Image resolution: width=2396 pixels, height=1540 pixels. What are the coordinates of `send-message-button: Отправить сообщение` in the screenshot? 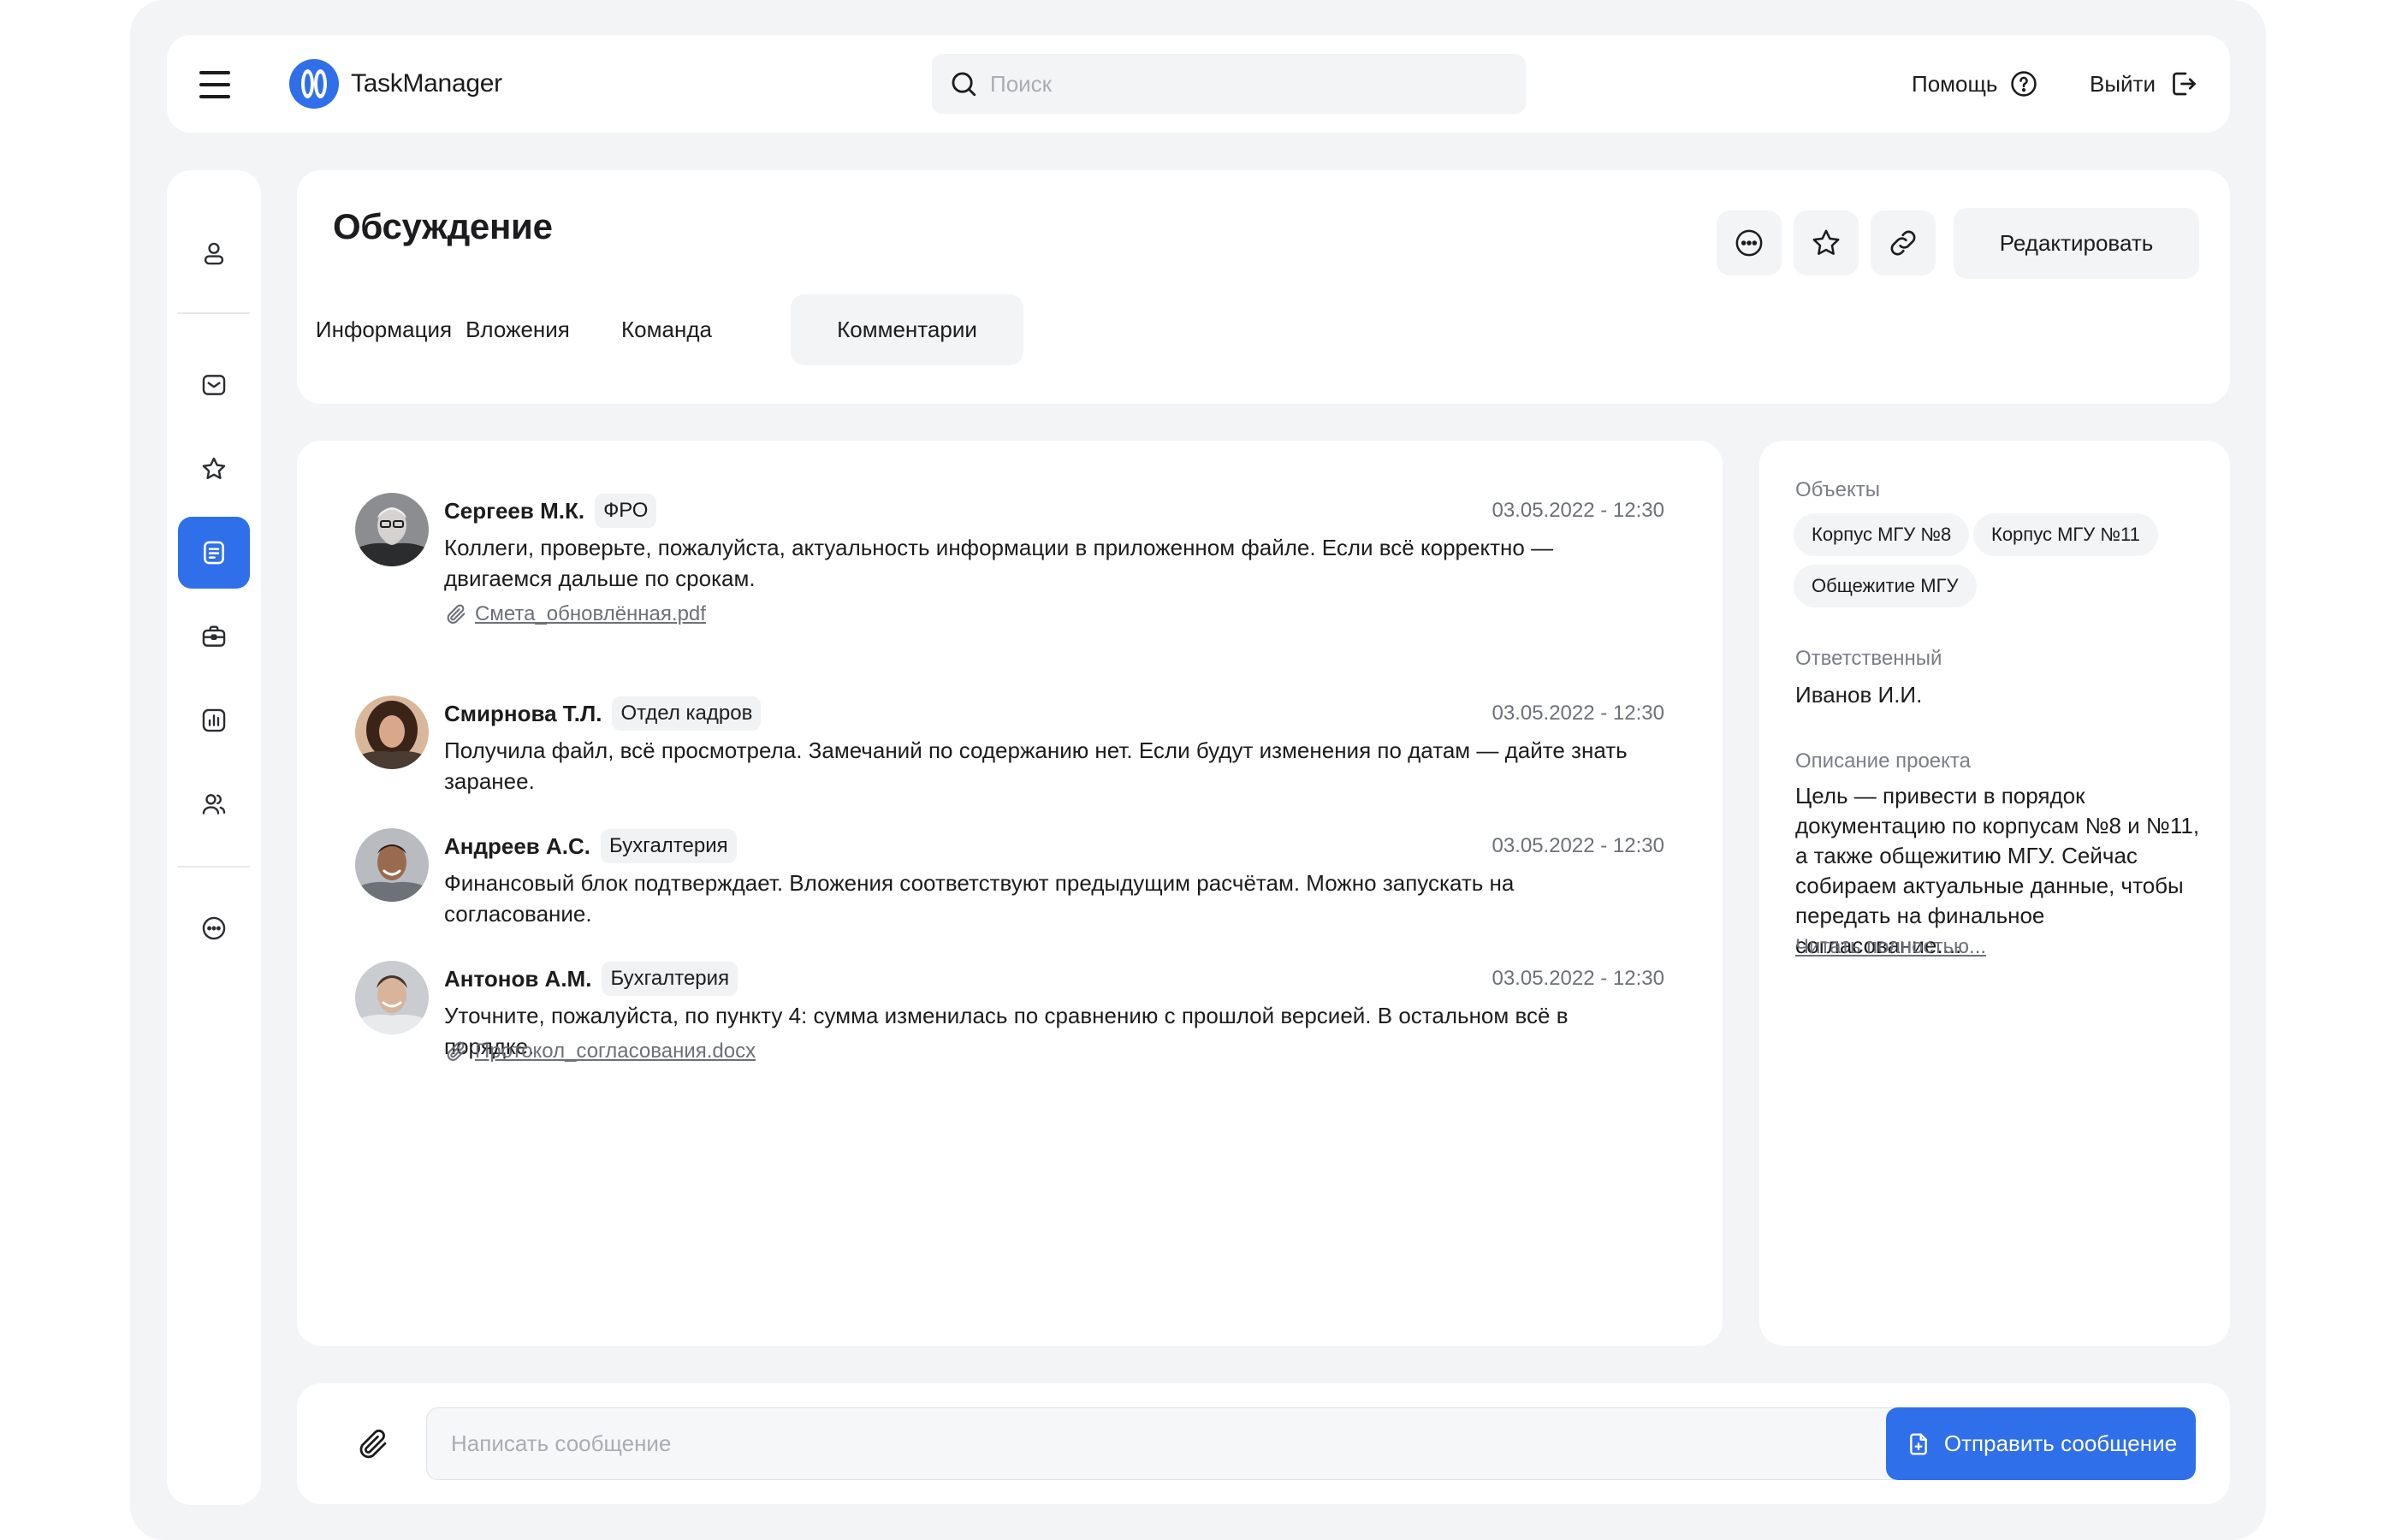 It's located at (2041, 1443).